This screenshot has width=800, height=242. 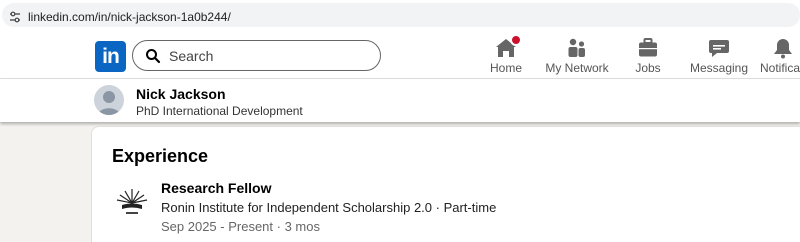 I want to click on profile-name: Nick Jackson, so click(x=181, y=94).